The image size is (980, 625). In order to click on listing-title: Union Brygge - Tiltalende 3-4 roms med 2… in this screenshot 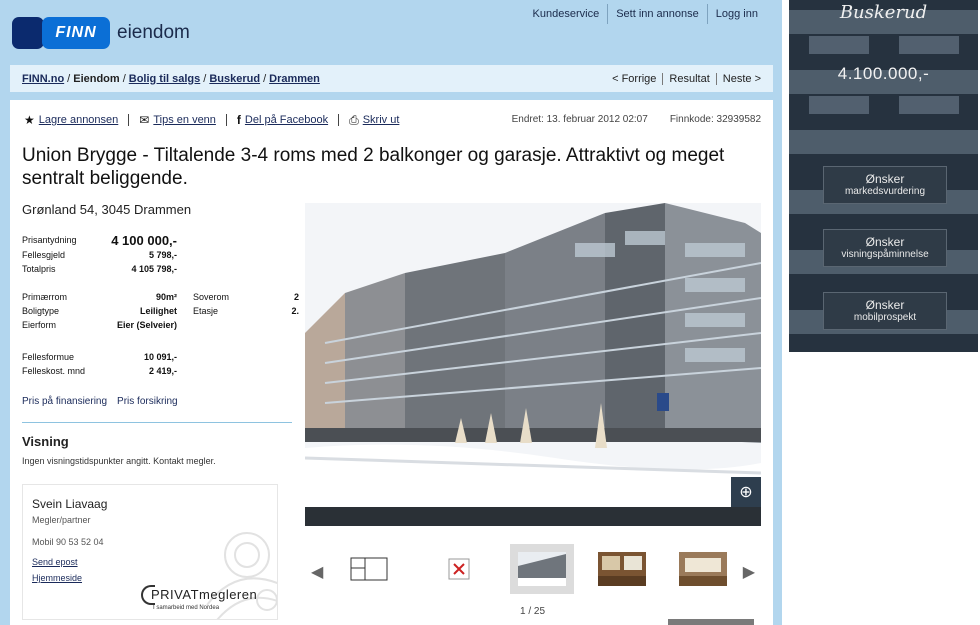, I will do `click(373, 167)`.